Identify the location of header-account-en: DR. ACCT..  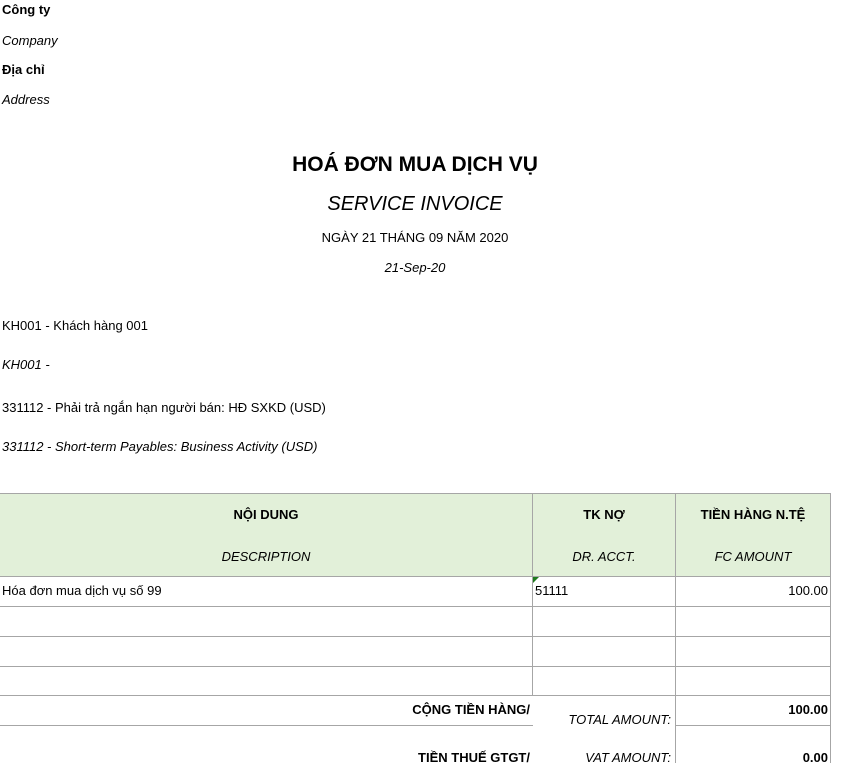
(604, 556).